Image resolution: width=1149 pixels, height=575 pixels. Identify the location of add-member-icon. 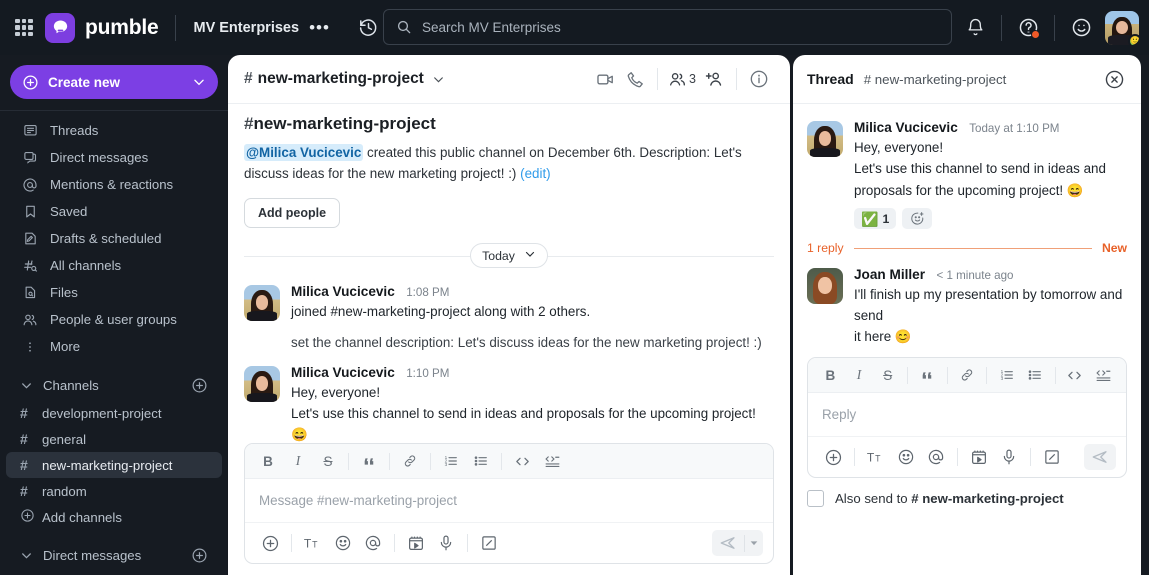
(714, 79).